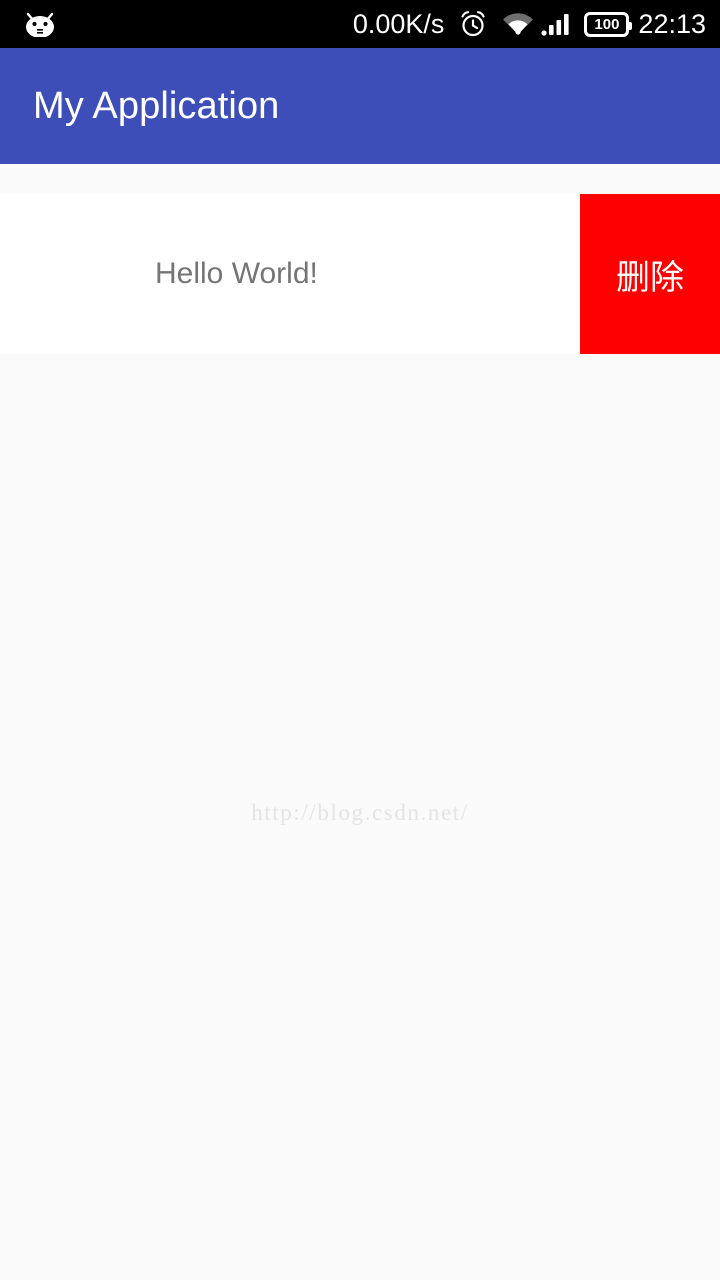 The height and width of the screenshot is (1280, 720). I want to click on alarm-clock-icon, so click(473, 24).